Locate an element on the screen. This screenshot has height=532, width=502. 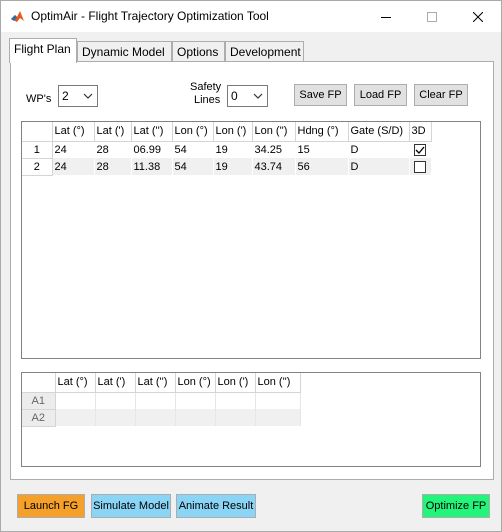
clear-fp-button: Clear FP is located at coordinates (441, 95).